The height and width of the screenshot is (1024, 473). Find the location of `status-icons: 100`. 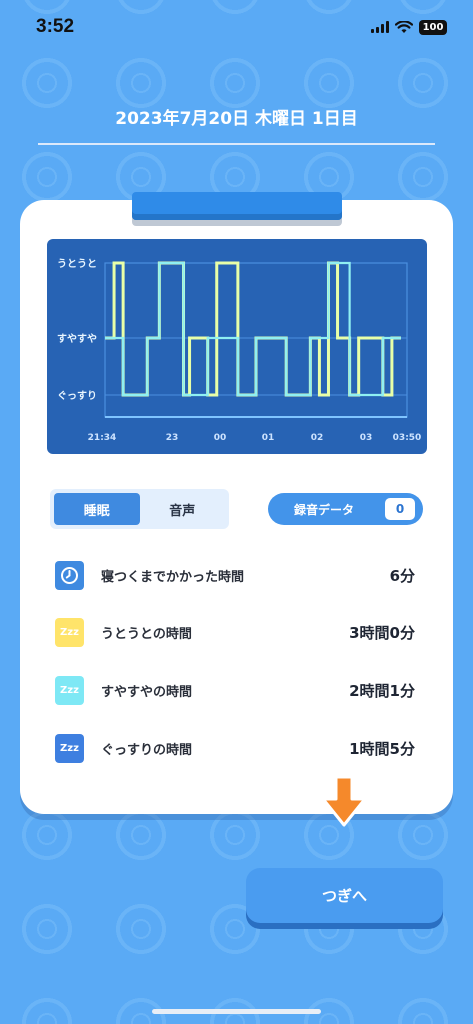

status-icons: 100 is located at coordinates (409, 27).